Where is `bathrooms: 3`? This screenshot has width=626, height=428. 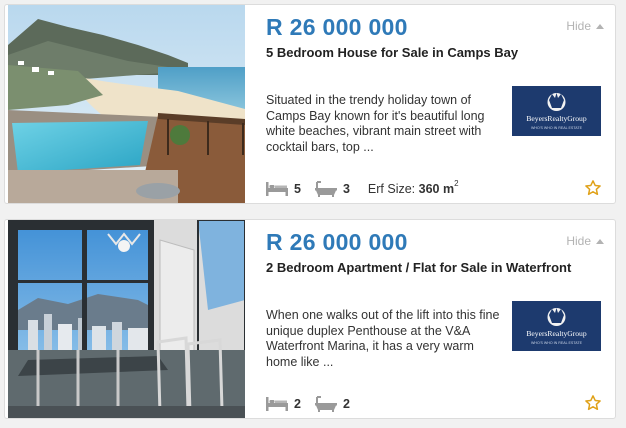 bathrooms: 3 is located at coordinates (332, 189).